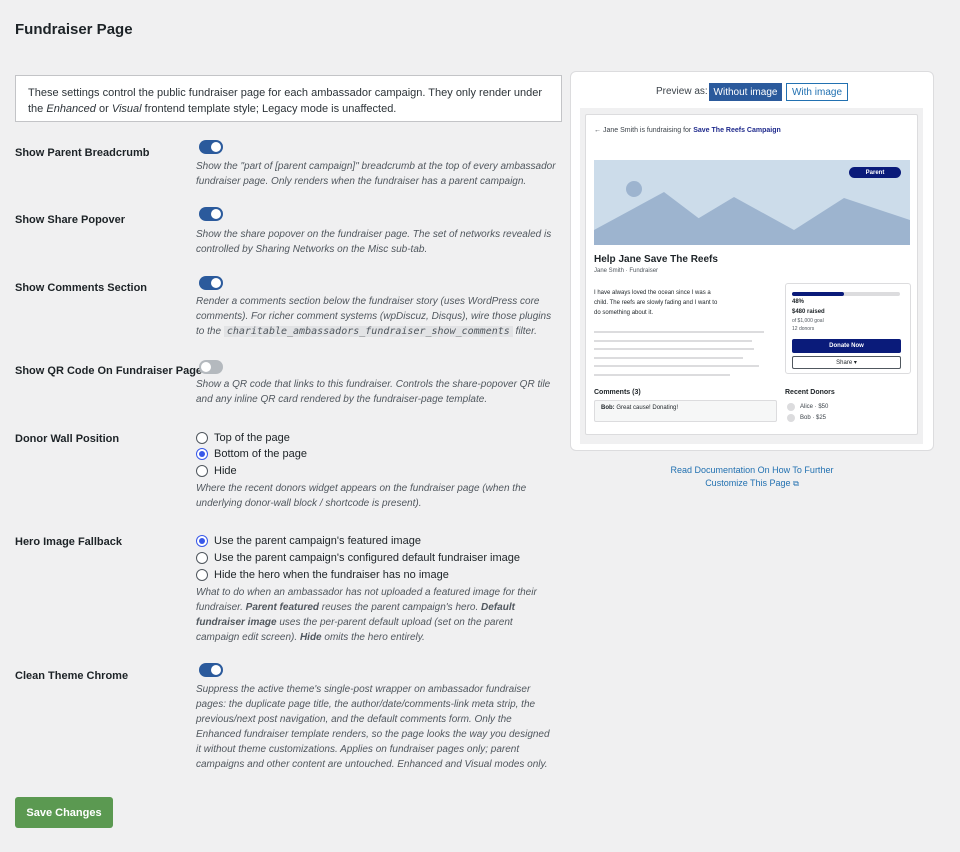 The image size is (960, 852). I want to click on hero-fallback-label: Hero Image Fallback, so click(68, 542).